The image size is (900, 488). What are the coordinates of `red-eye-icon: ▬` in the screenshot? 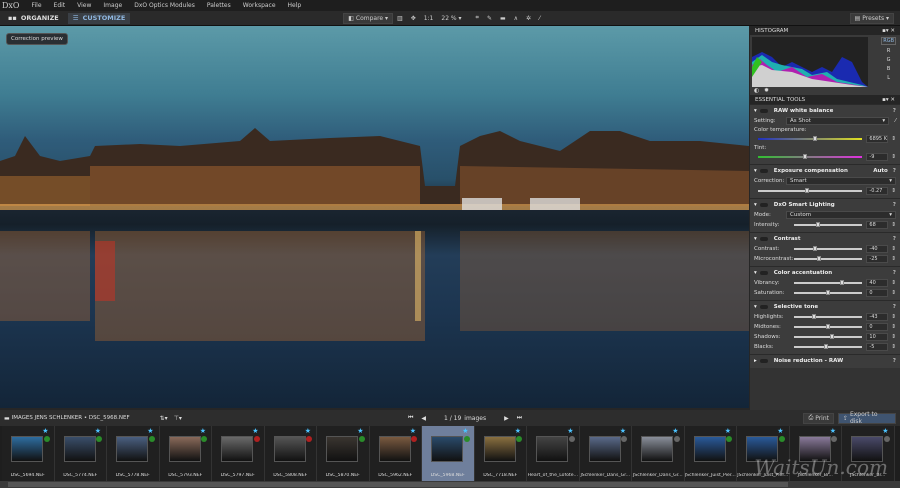 It's located at (503, 18).